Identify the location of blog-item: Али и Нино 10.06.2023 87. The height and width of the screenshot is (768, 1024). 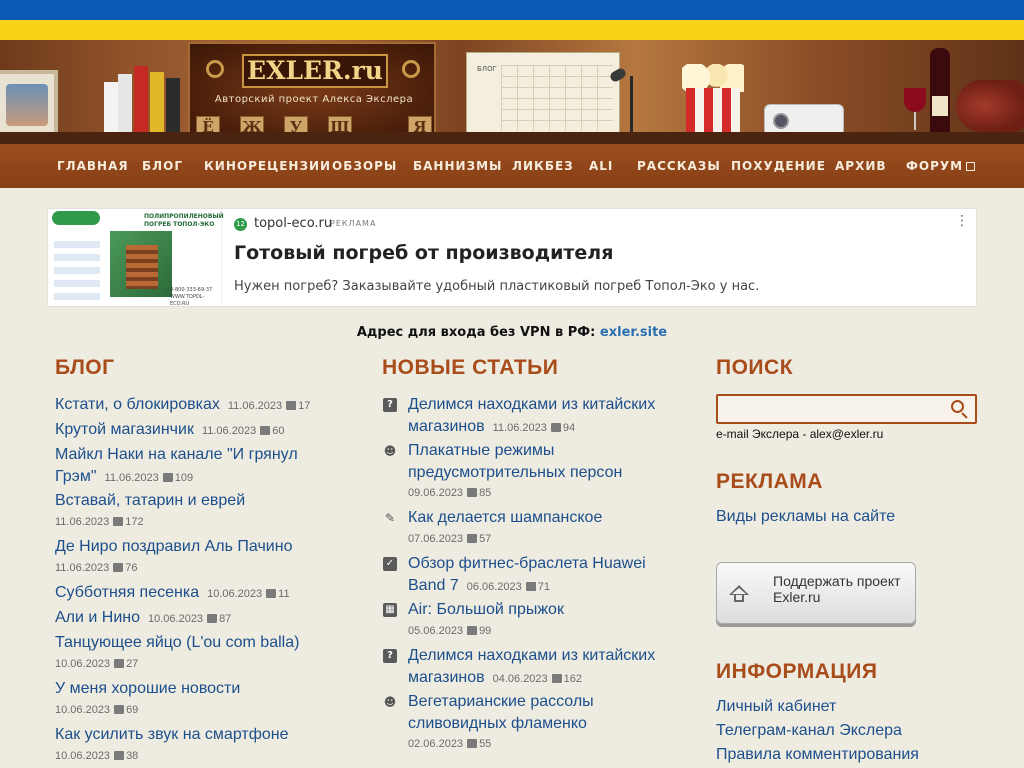
(205, 618).